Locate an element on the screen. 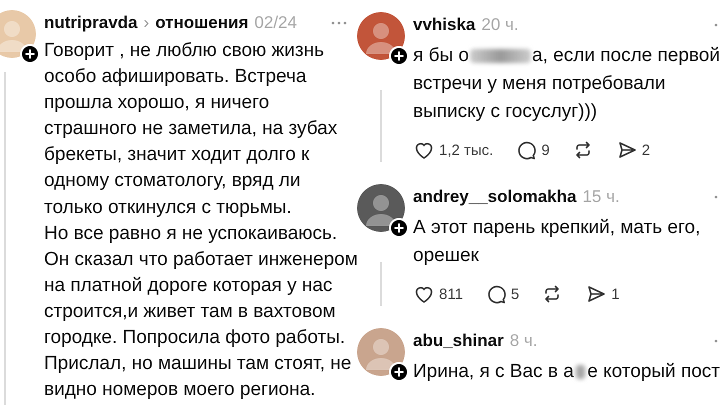  action-count: 9 is located at coordinates (545, 150).